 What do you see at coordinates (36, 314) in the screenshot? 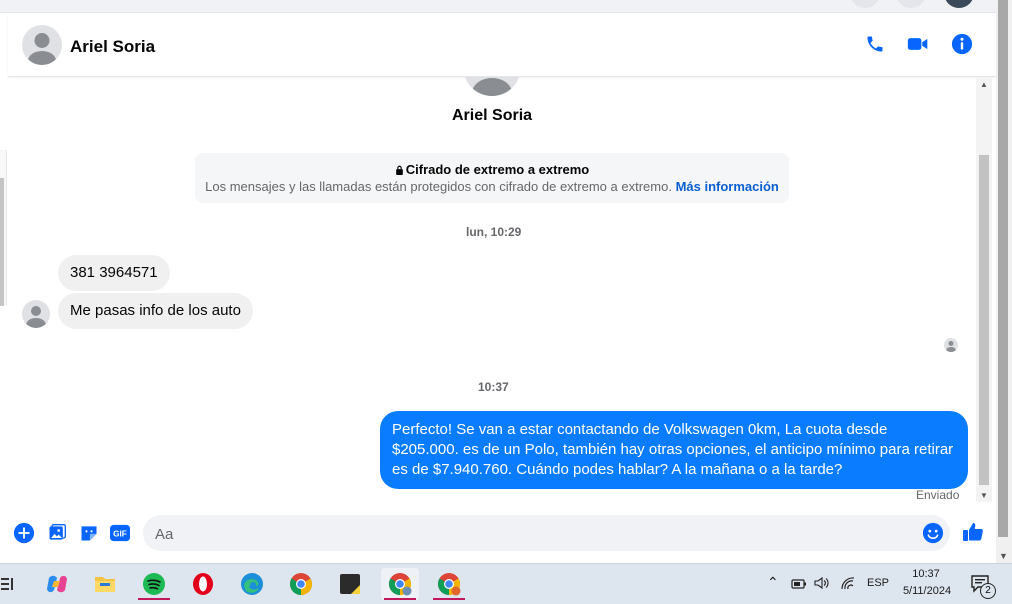
I see `sender-avatar` at bounding box center [36, 314].